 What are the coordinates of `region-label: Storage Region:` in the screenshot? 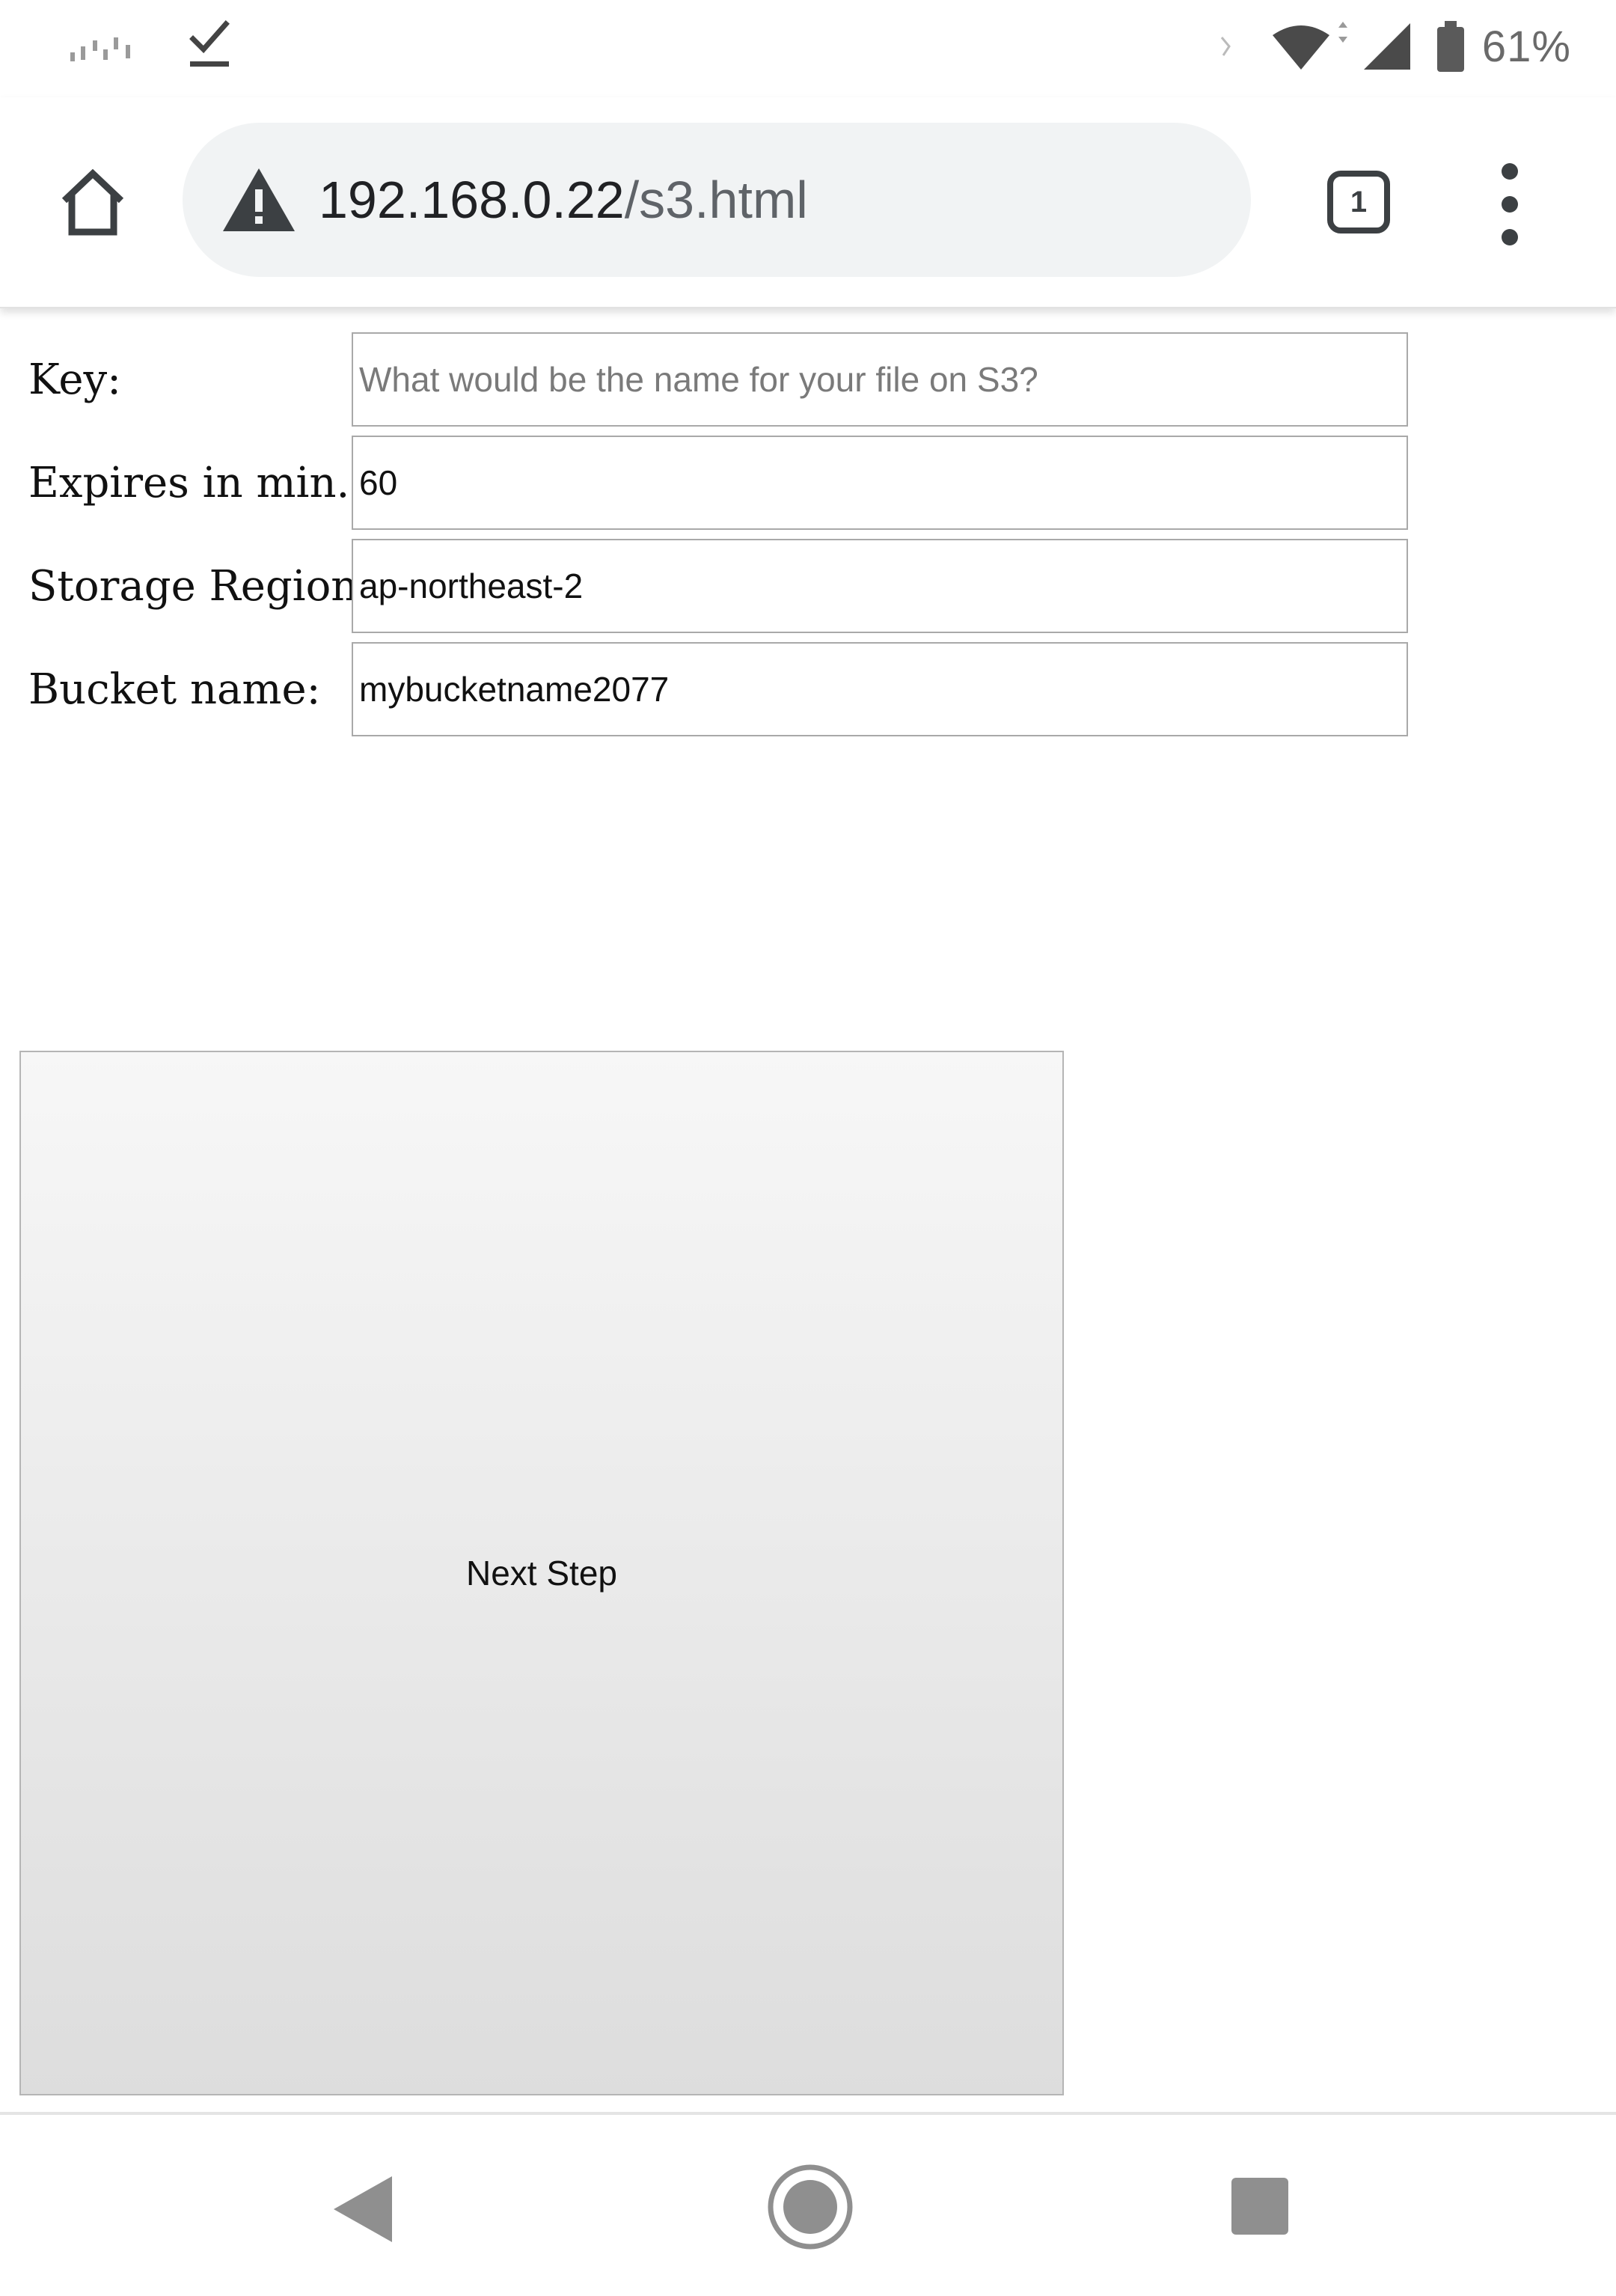 It's located at (200, 586).